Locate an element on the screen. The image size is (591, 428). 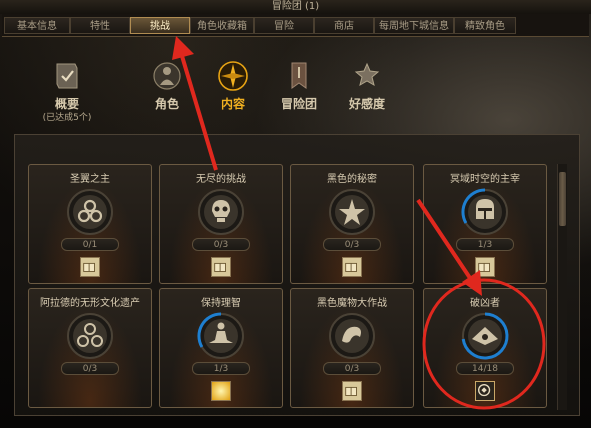
reward-medal-icon is located at coordinates (485, 391).